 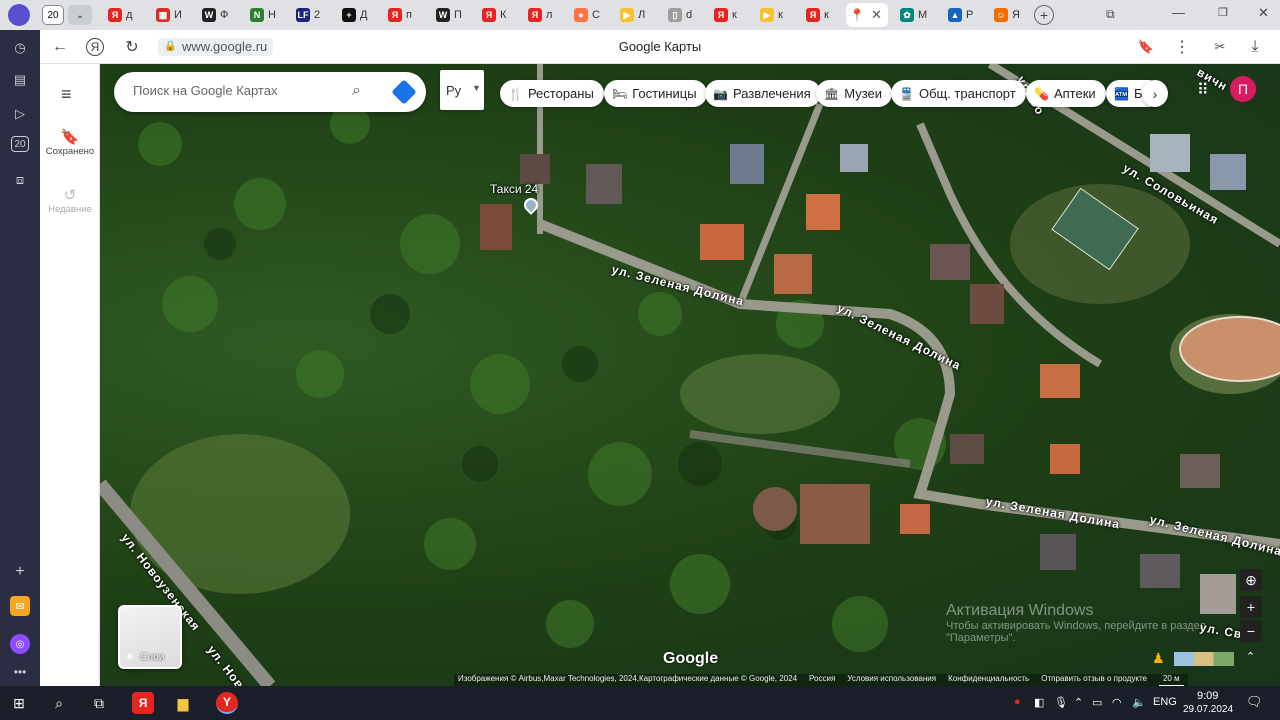 What do you see at coordinates (771, 15) in the screenshot?
I see `tab: ▶ к` at bounding box center [771, 15].